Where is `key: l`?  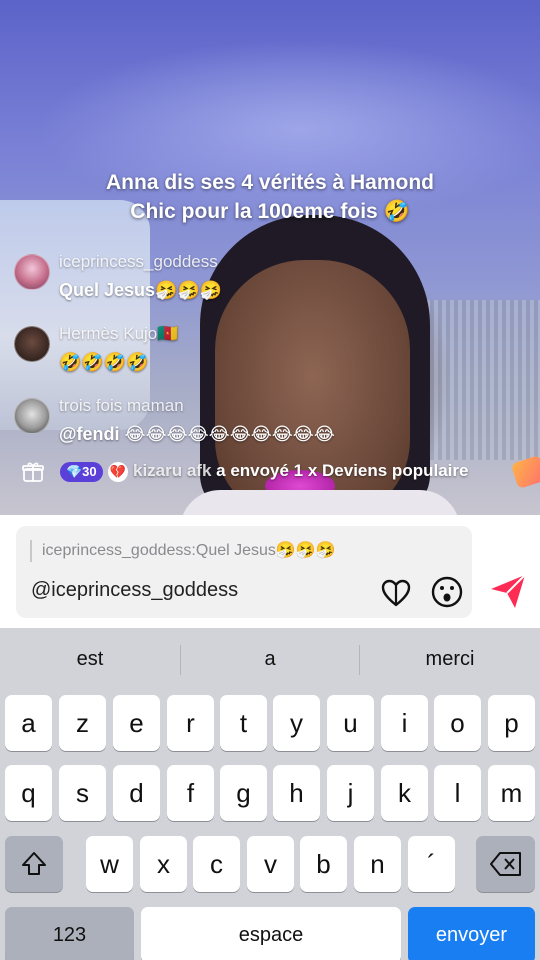 key: l is located at coordinates (457, 793).